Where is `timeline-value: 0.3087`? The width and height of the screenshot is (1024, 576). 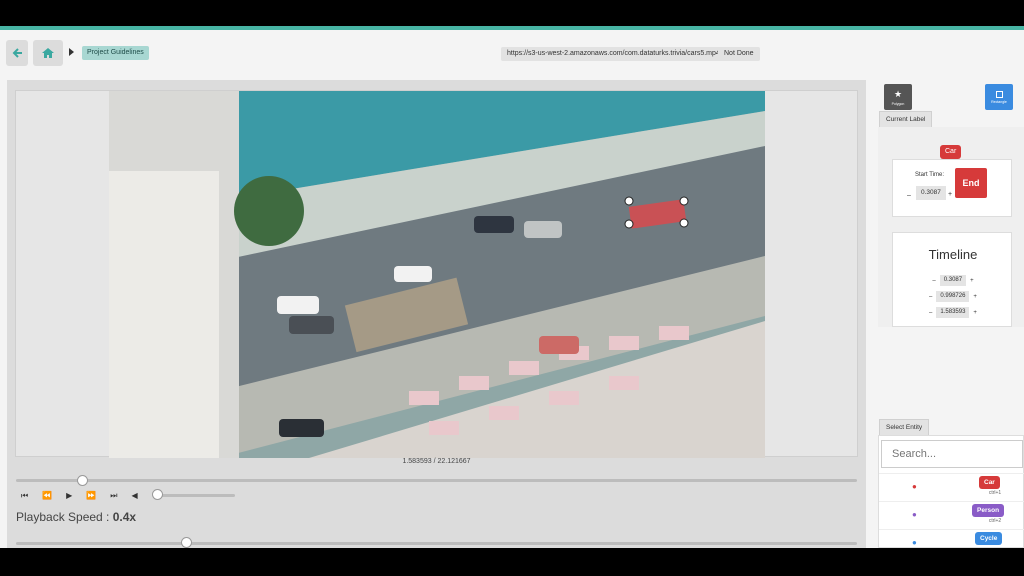 timeline-value: 0.3087 is located at coordinates (953, 280).